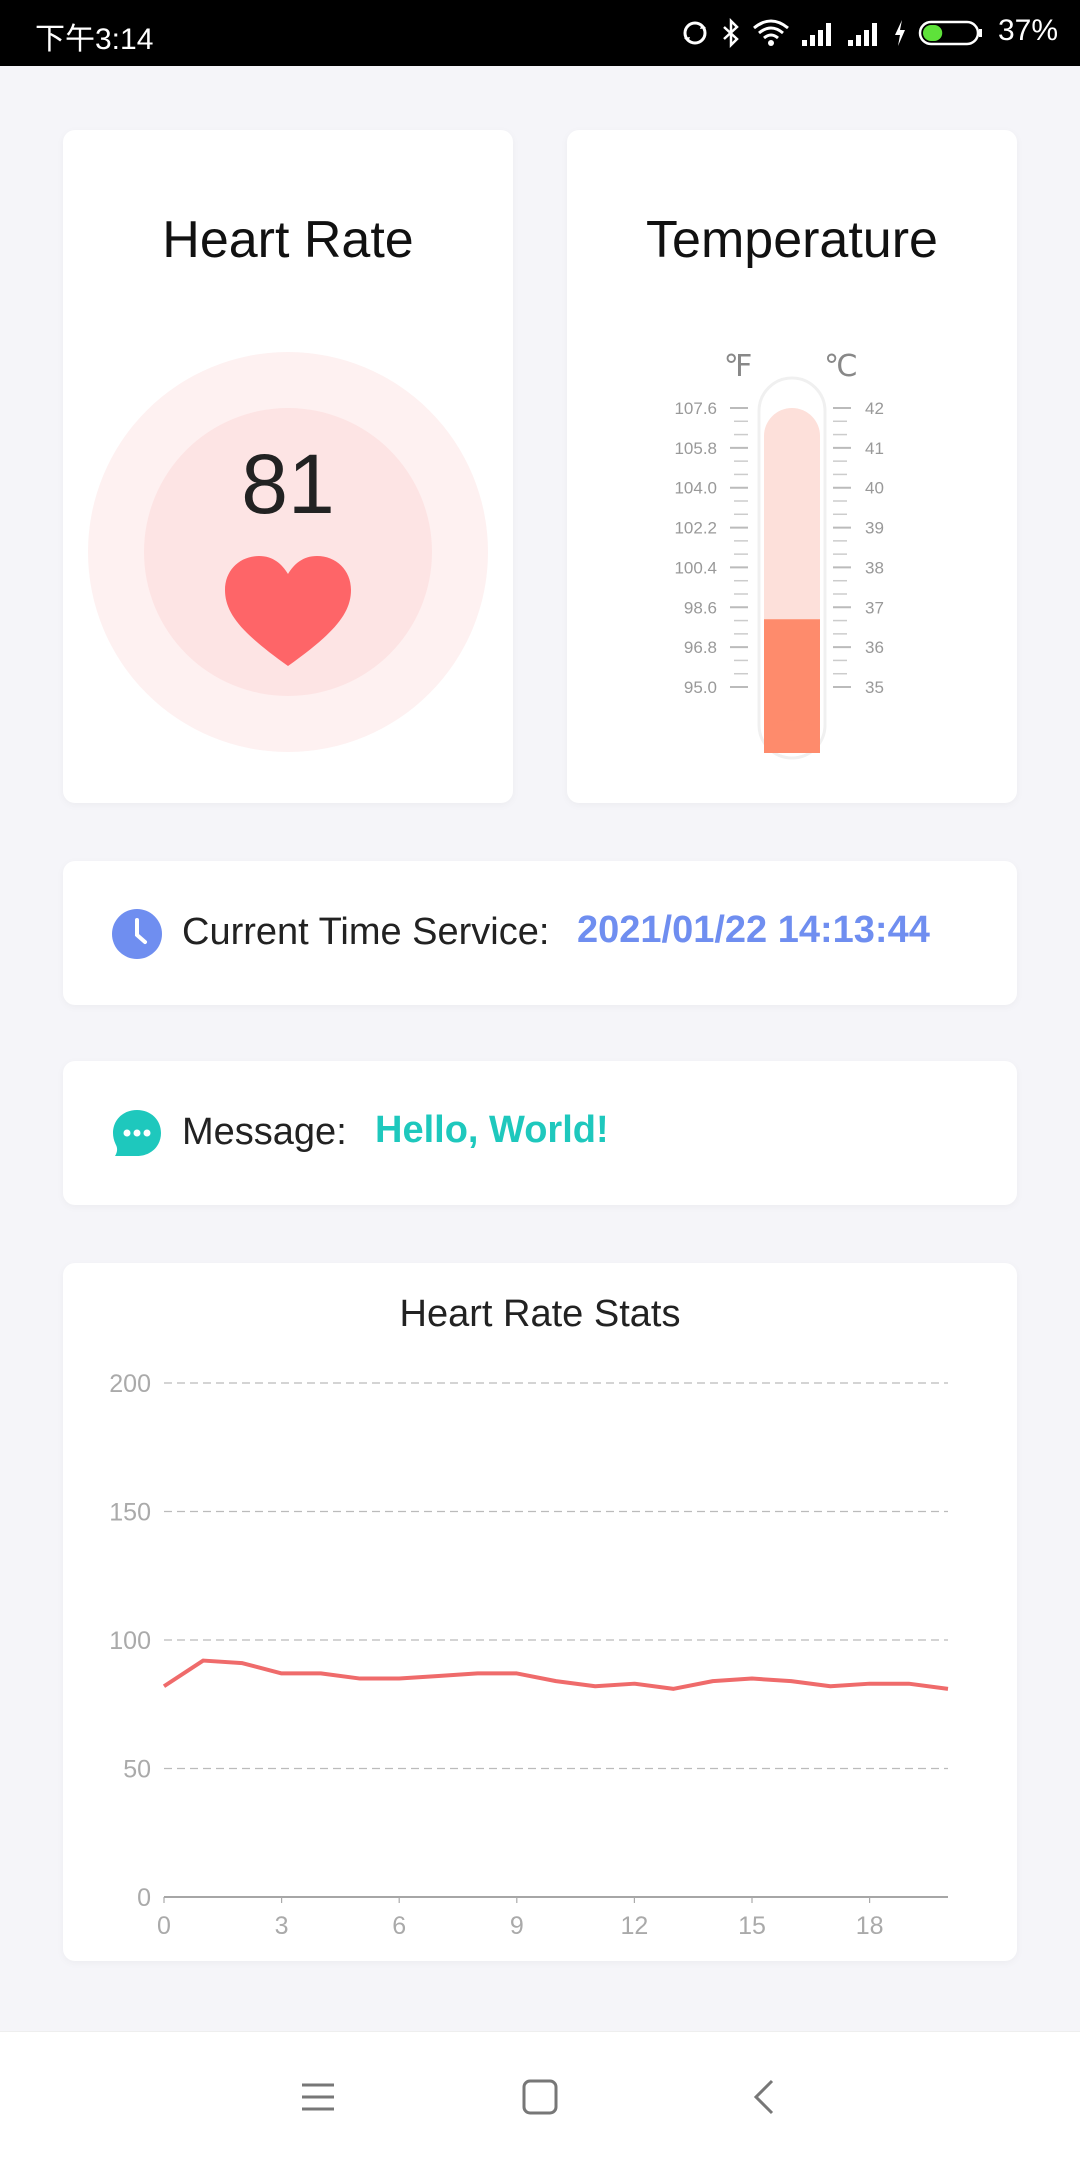 This screenshot has height=2161, width=1080. I want to click on fahrenheit-tick-label: 100.4, so click(695, 567).